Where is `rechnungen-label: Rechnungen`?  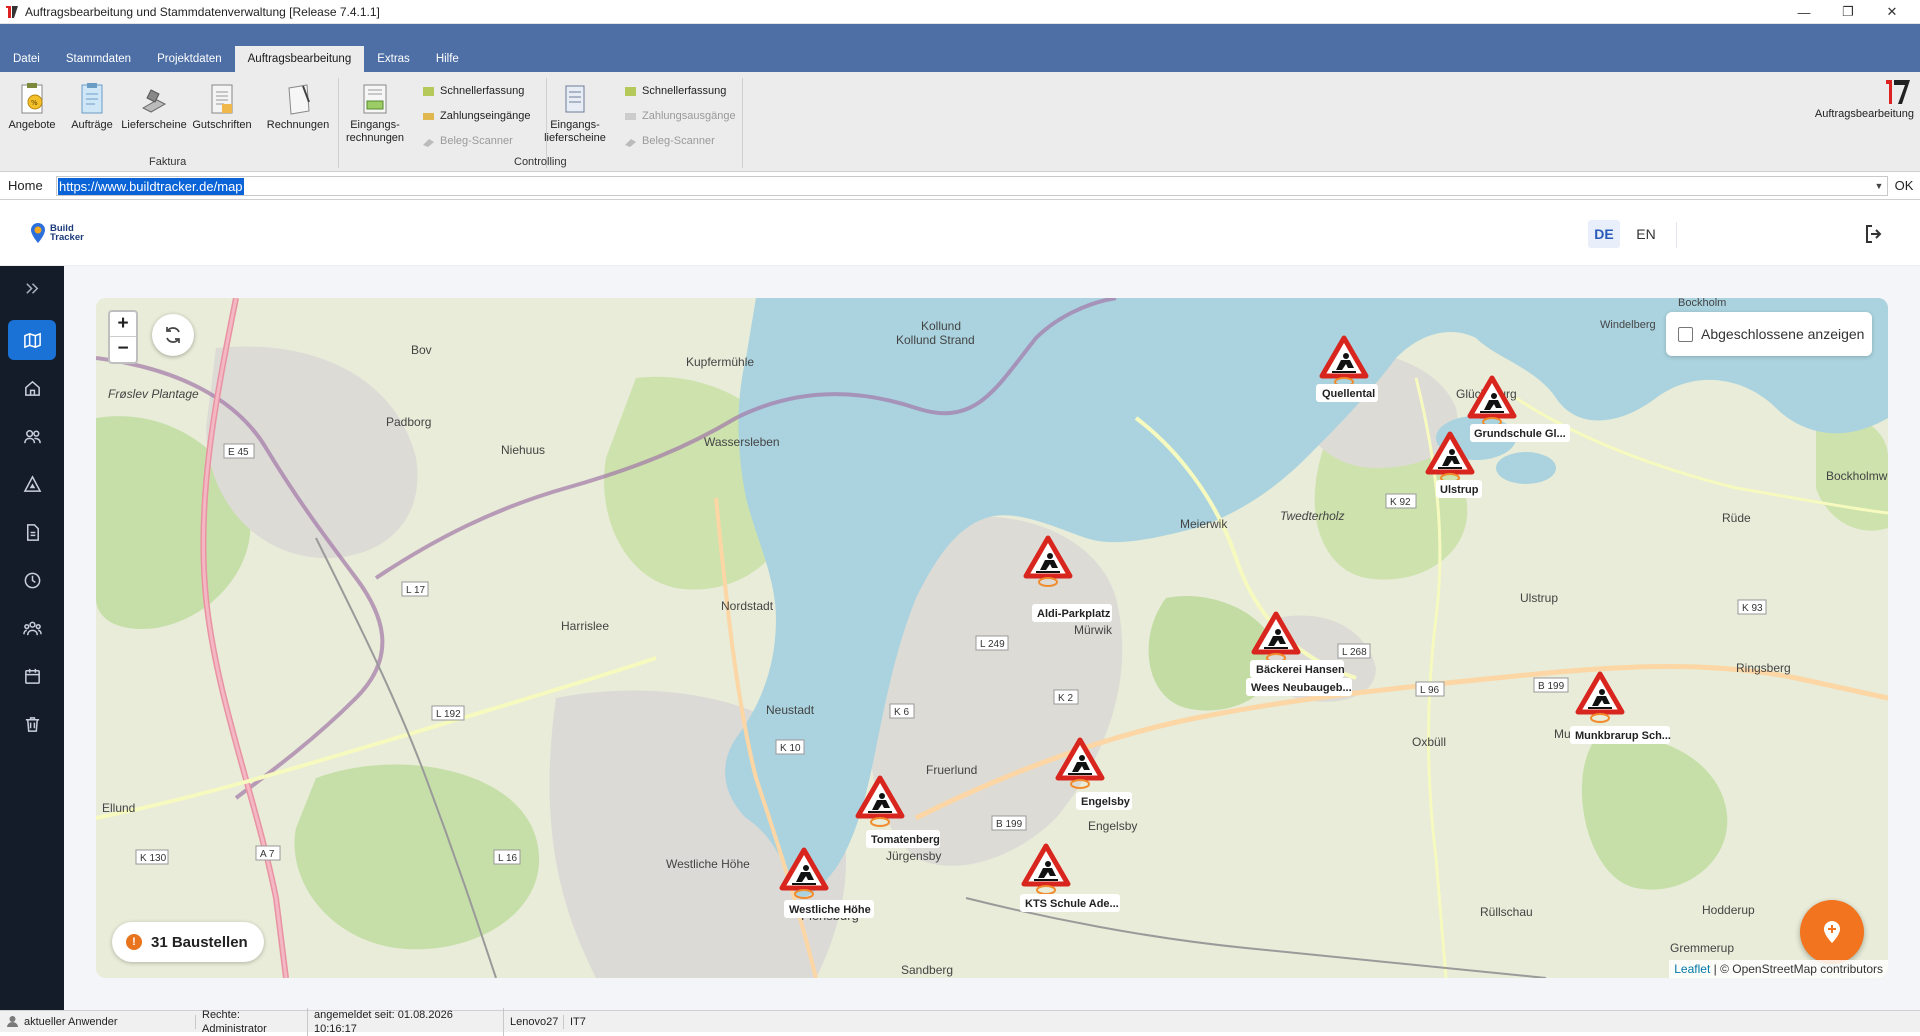 rechnungen-label: Rechnungen is located at coordinates (298, 125).